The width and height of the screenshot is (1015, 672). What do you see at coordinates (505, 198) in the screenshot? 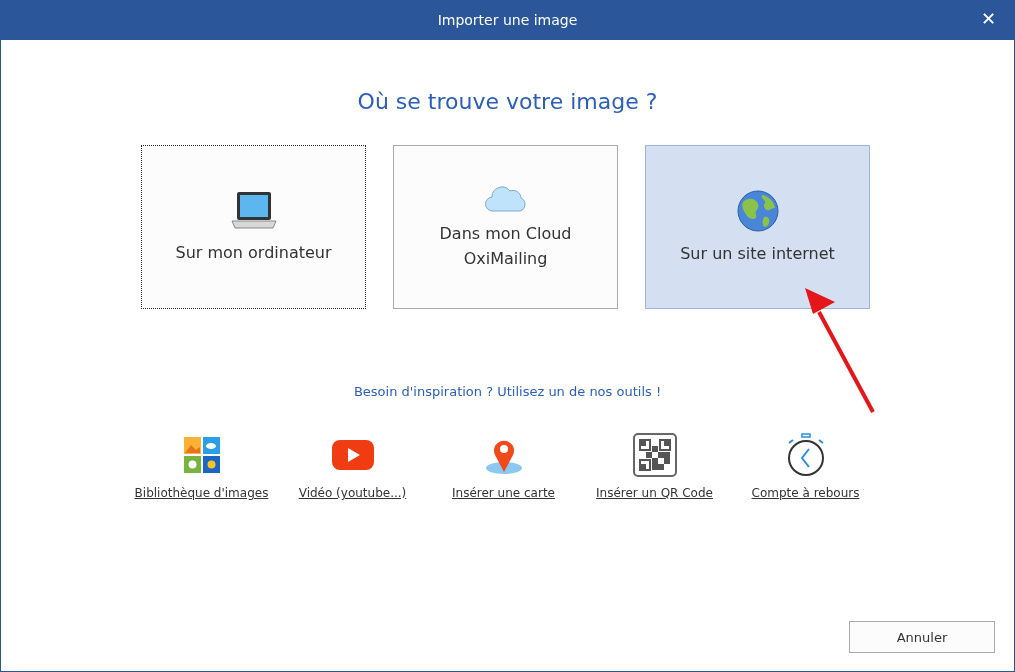
I see `cloud-icon` at bounding box center [505, 198].